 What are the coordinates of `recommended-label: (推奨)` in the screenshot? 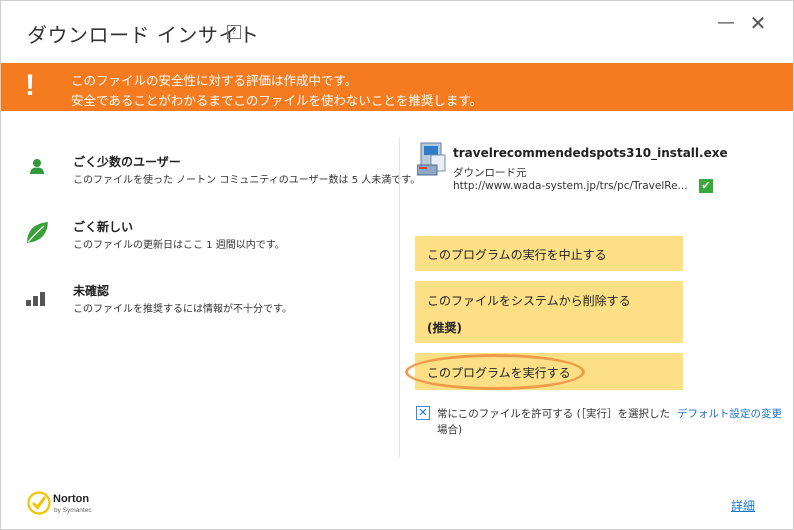 It's located at (444, 328).